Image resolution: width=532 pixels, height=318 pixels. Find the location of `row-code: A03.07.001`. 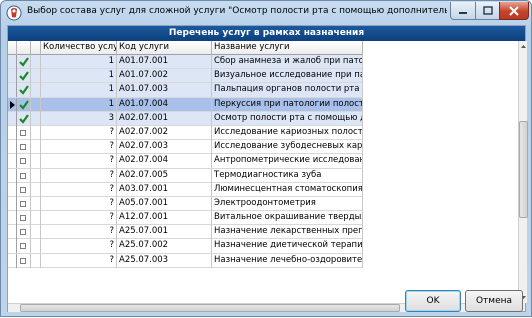

row-code: A03.07.001 is located at coordinates (164, 189).